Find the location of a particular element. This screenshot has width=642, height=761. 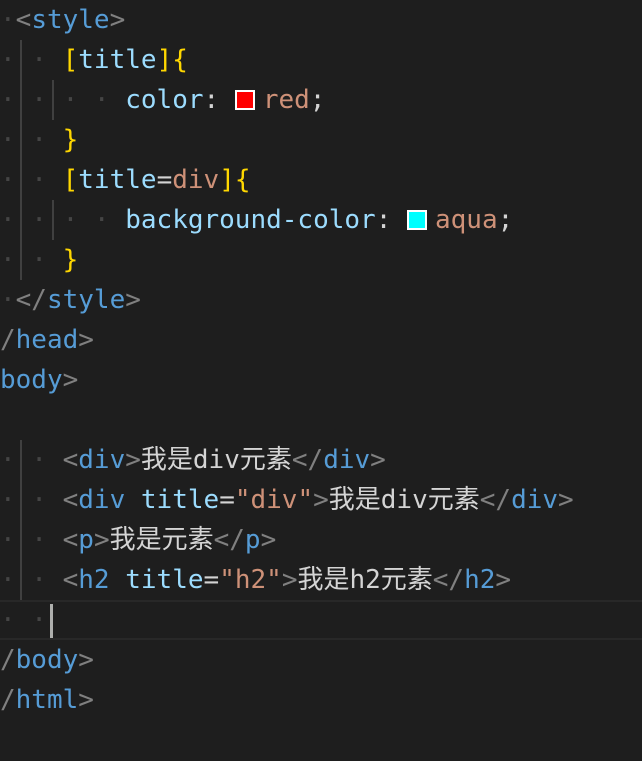

code-line: body> is located at coordinates (321, 380).